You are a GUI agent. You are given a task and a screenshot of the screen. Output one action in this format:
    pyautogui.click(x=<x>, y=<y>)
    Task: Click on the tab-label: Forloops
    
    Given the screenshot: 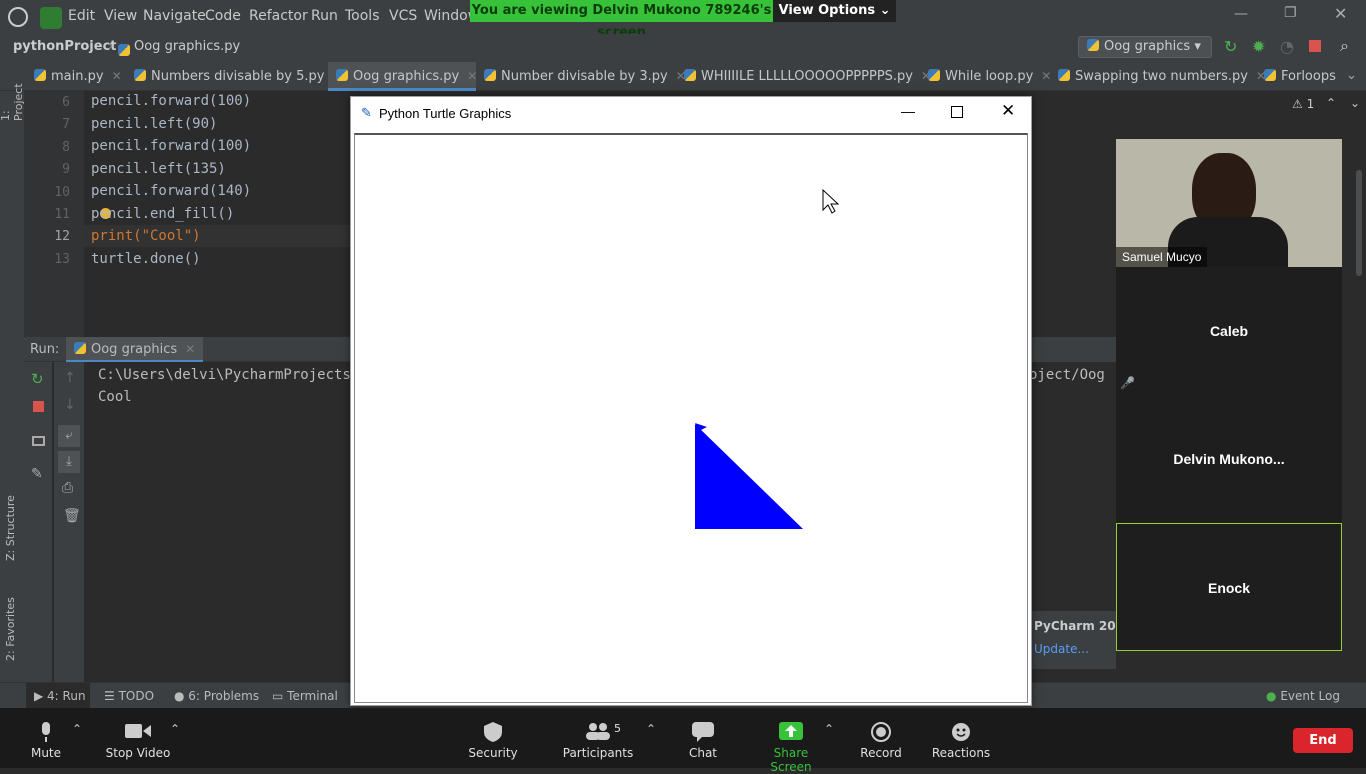 What is the action you would take?
    pyautogui.click(x=1308, y=76)
    